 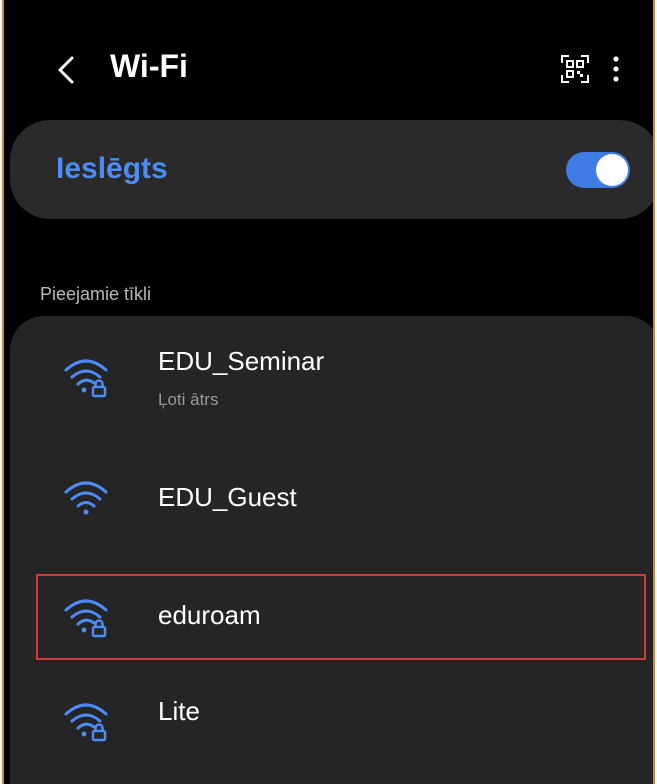 What do you see at coordinates (575, 69) in the screenshot?
I see `qr-code-icon` at bounding box center [575, 69].